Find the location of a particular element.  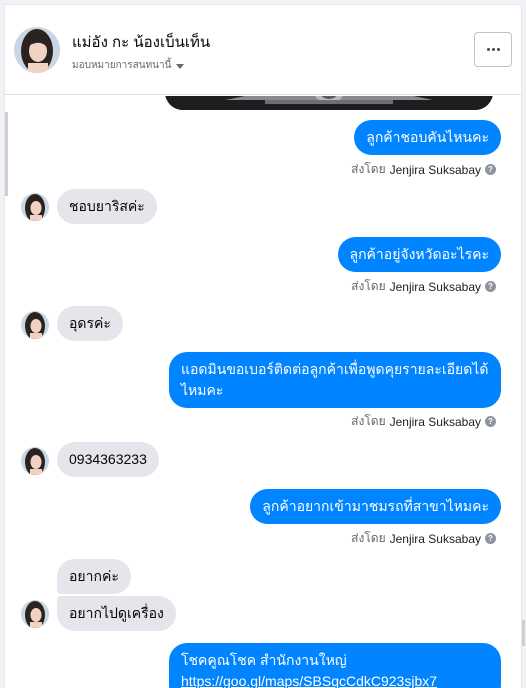

message-bubble-outgoing: ลูกค้าอยู่จังหวัดอะไรคะ is located at coordinates (419, 254).